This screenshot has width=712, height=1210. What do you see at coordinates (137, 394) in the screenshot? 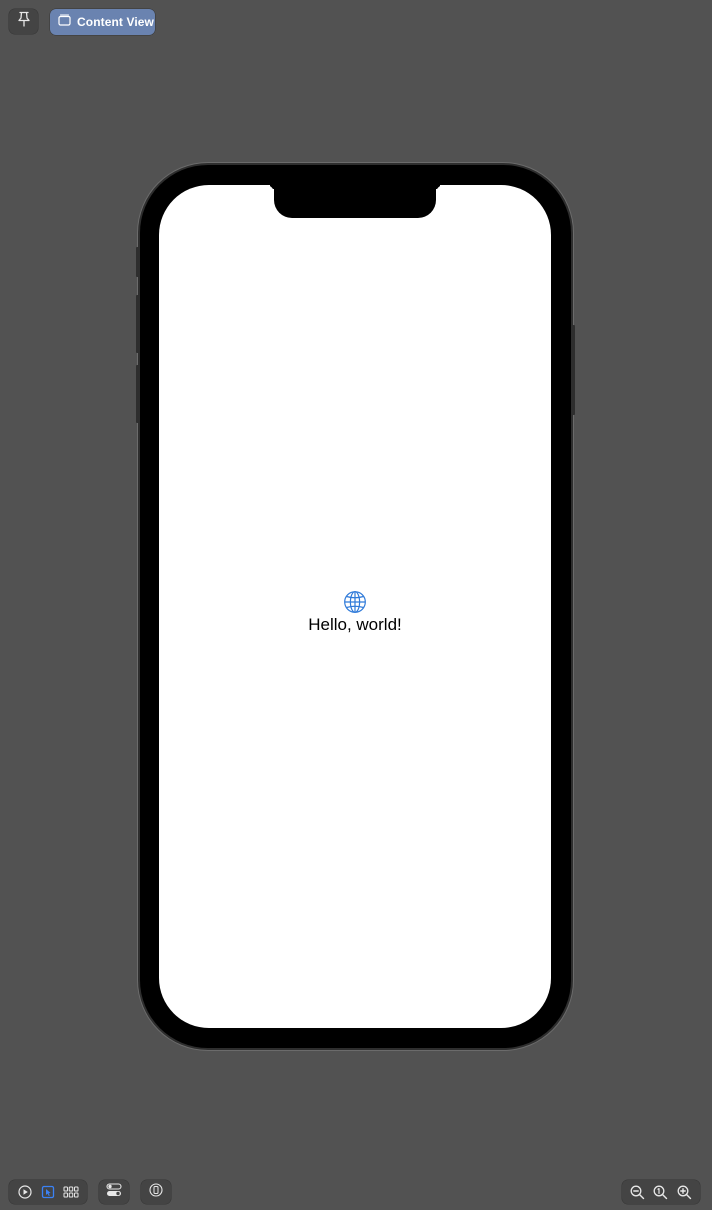
I see `volume-down-button` at bounding box center [137, 394].